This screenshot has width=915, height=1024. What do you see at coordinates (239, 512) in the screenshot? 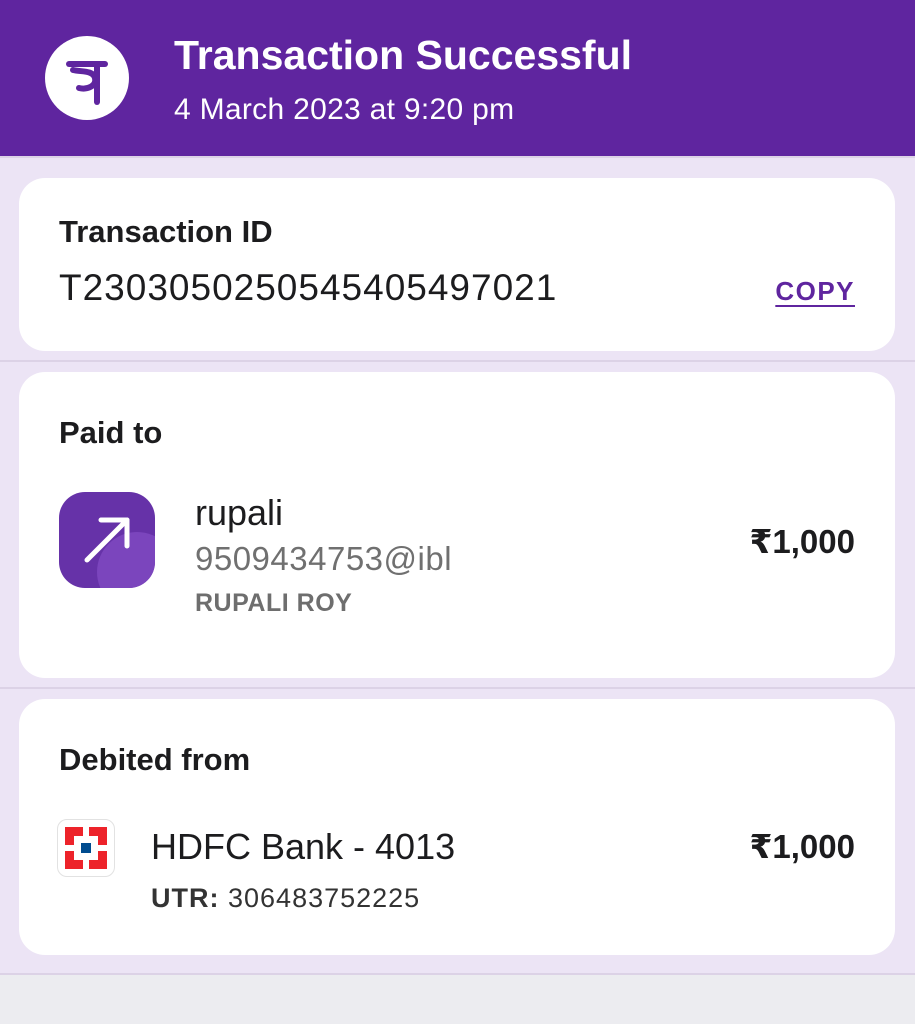
I see `payee-name: rupali` at bounding box center [239, 512].